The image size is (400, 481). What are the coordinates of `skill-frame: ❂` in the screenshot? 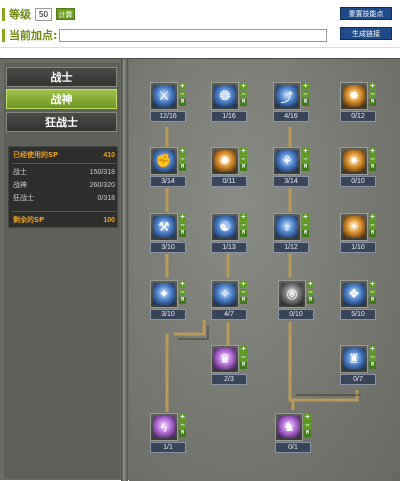 It's located at (225, 96).